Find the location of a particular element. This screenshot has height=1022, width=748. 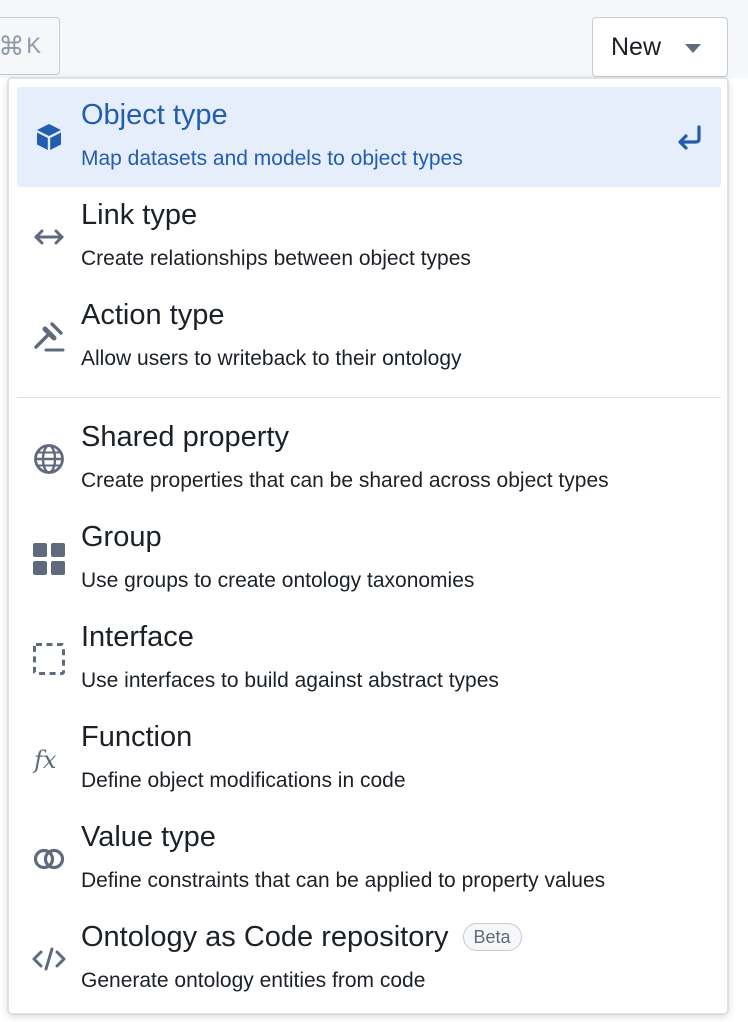

menu-item-title: Shared property is located at coordinates (185, 437).